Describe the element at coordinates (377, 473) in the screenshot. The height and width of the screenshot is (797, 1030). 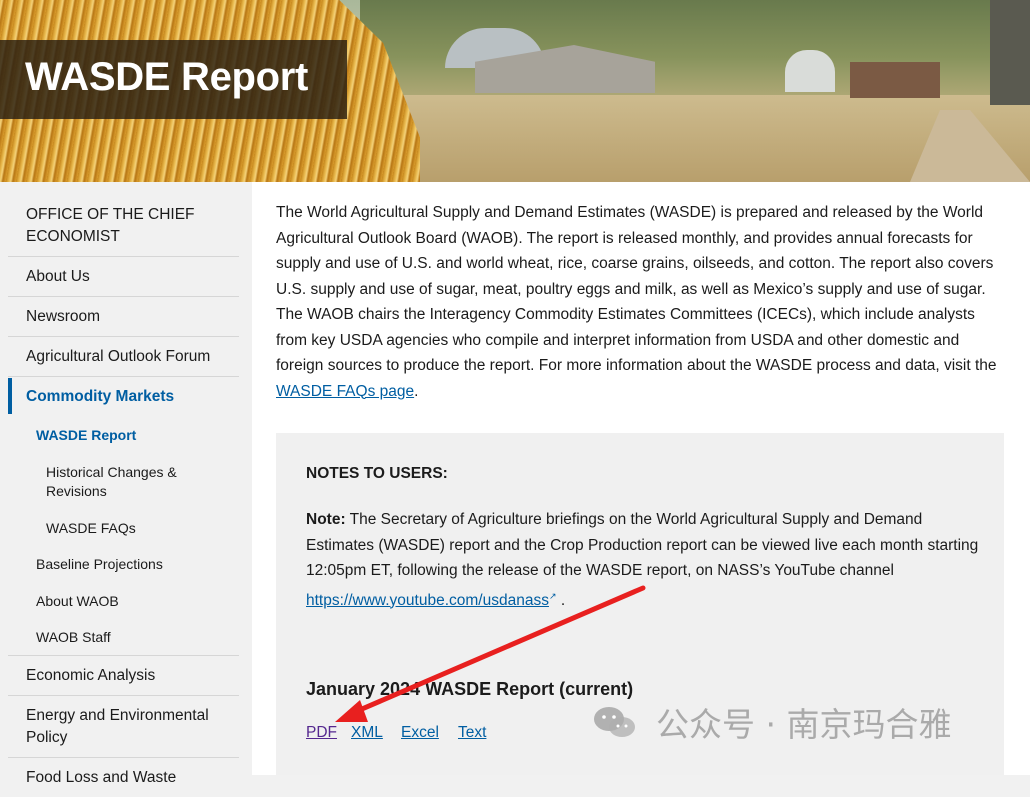
I see `notes-heading: NOTES TO USERS:` at that location.